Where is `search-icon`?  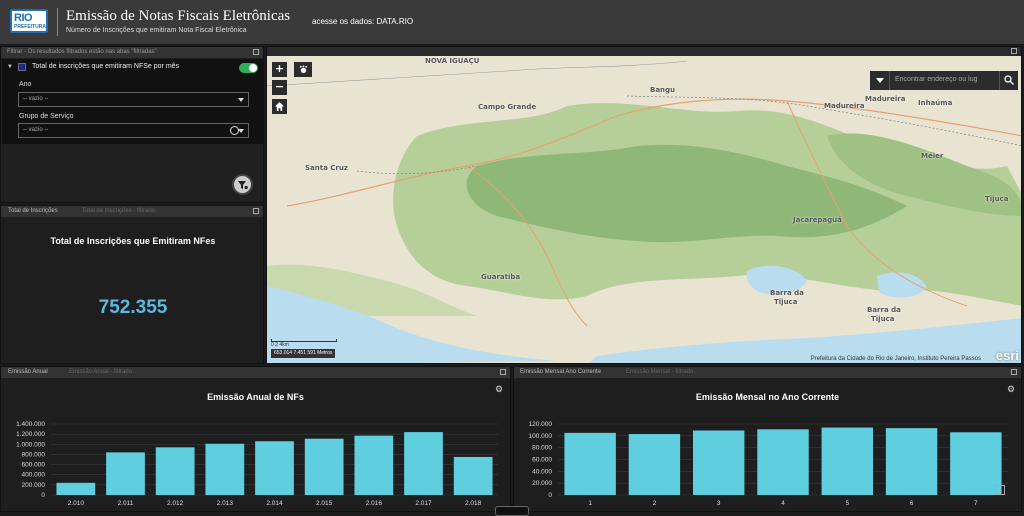
search-icon is located at coordinates (1009, 80).